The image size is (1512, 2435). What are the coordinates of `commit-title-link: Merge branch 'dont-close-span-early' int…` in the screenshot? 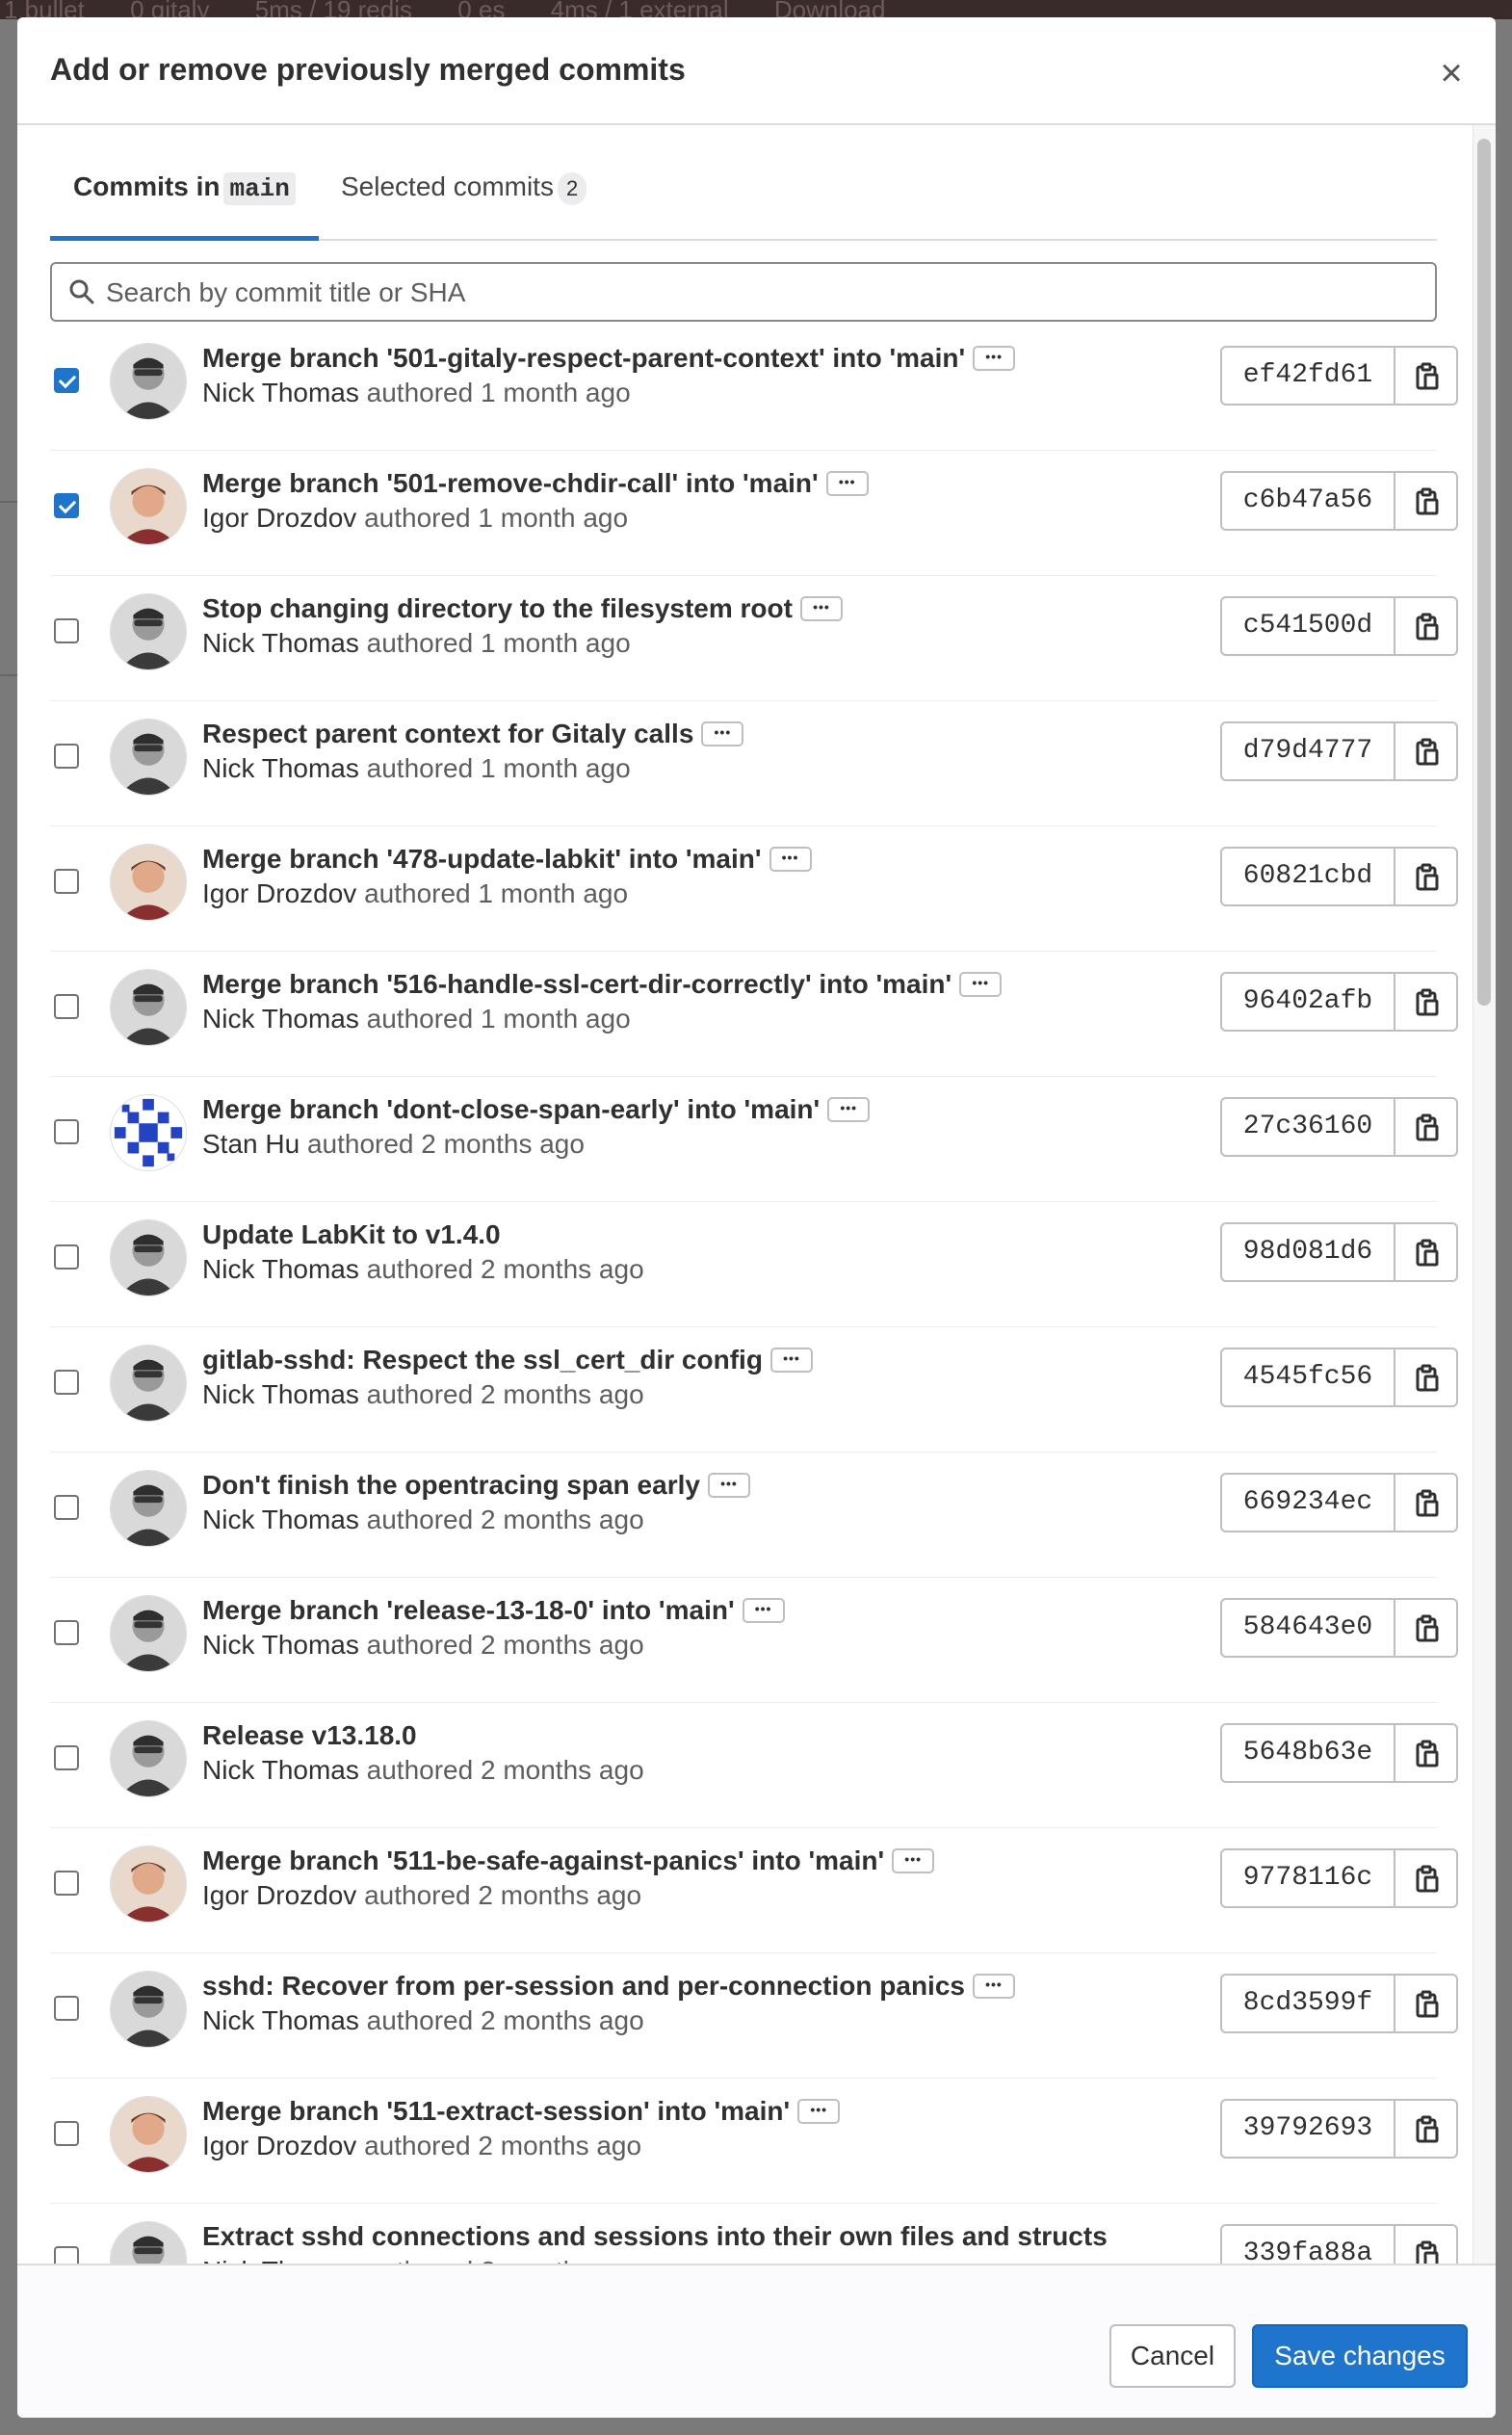 It's located at (536, 1109).